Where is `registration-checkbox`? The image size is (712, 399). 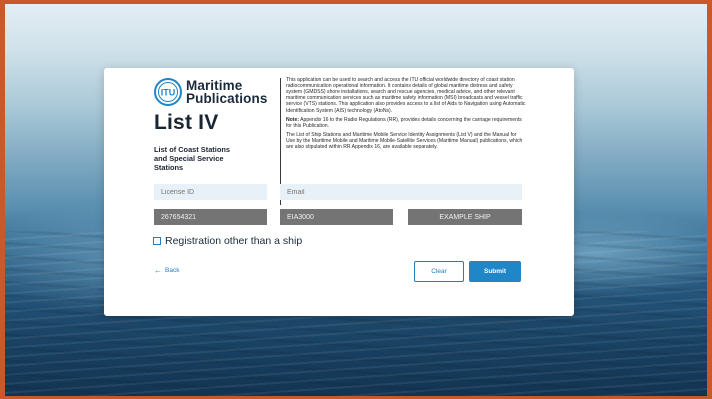
registration-checkbox is located at coordinates (157, 241).